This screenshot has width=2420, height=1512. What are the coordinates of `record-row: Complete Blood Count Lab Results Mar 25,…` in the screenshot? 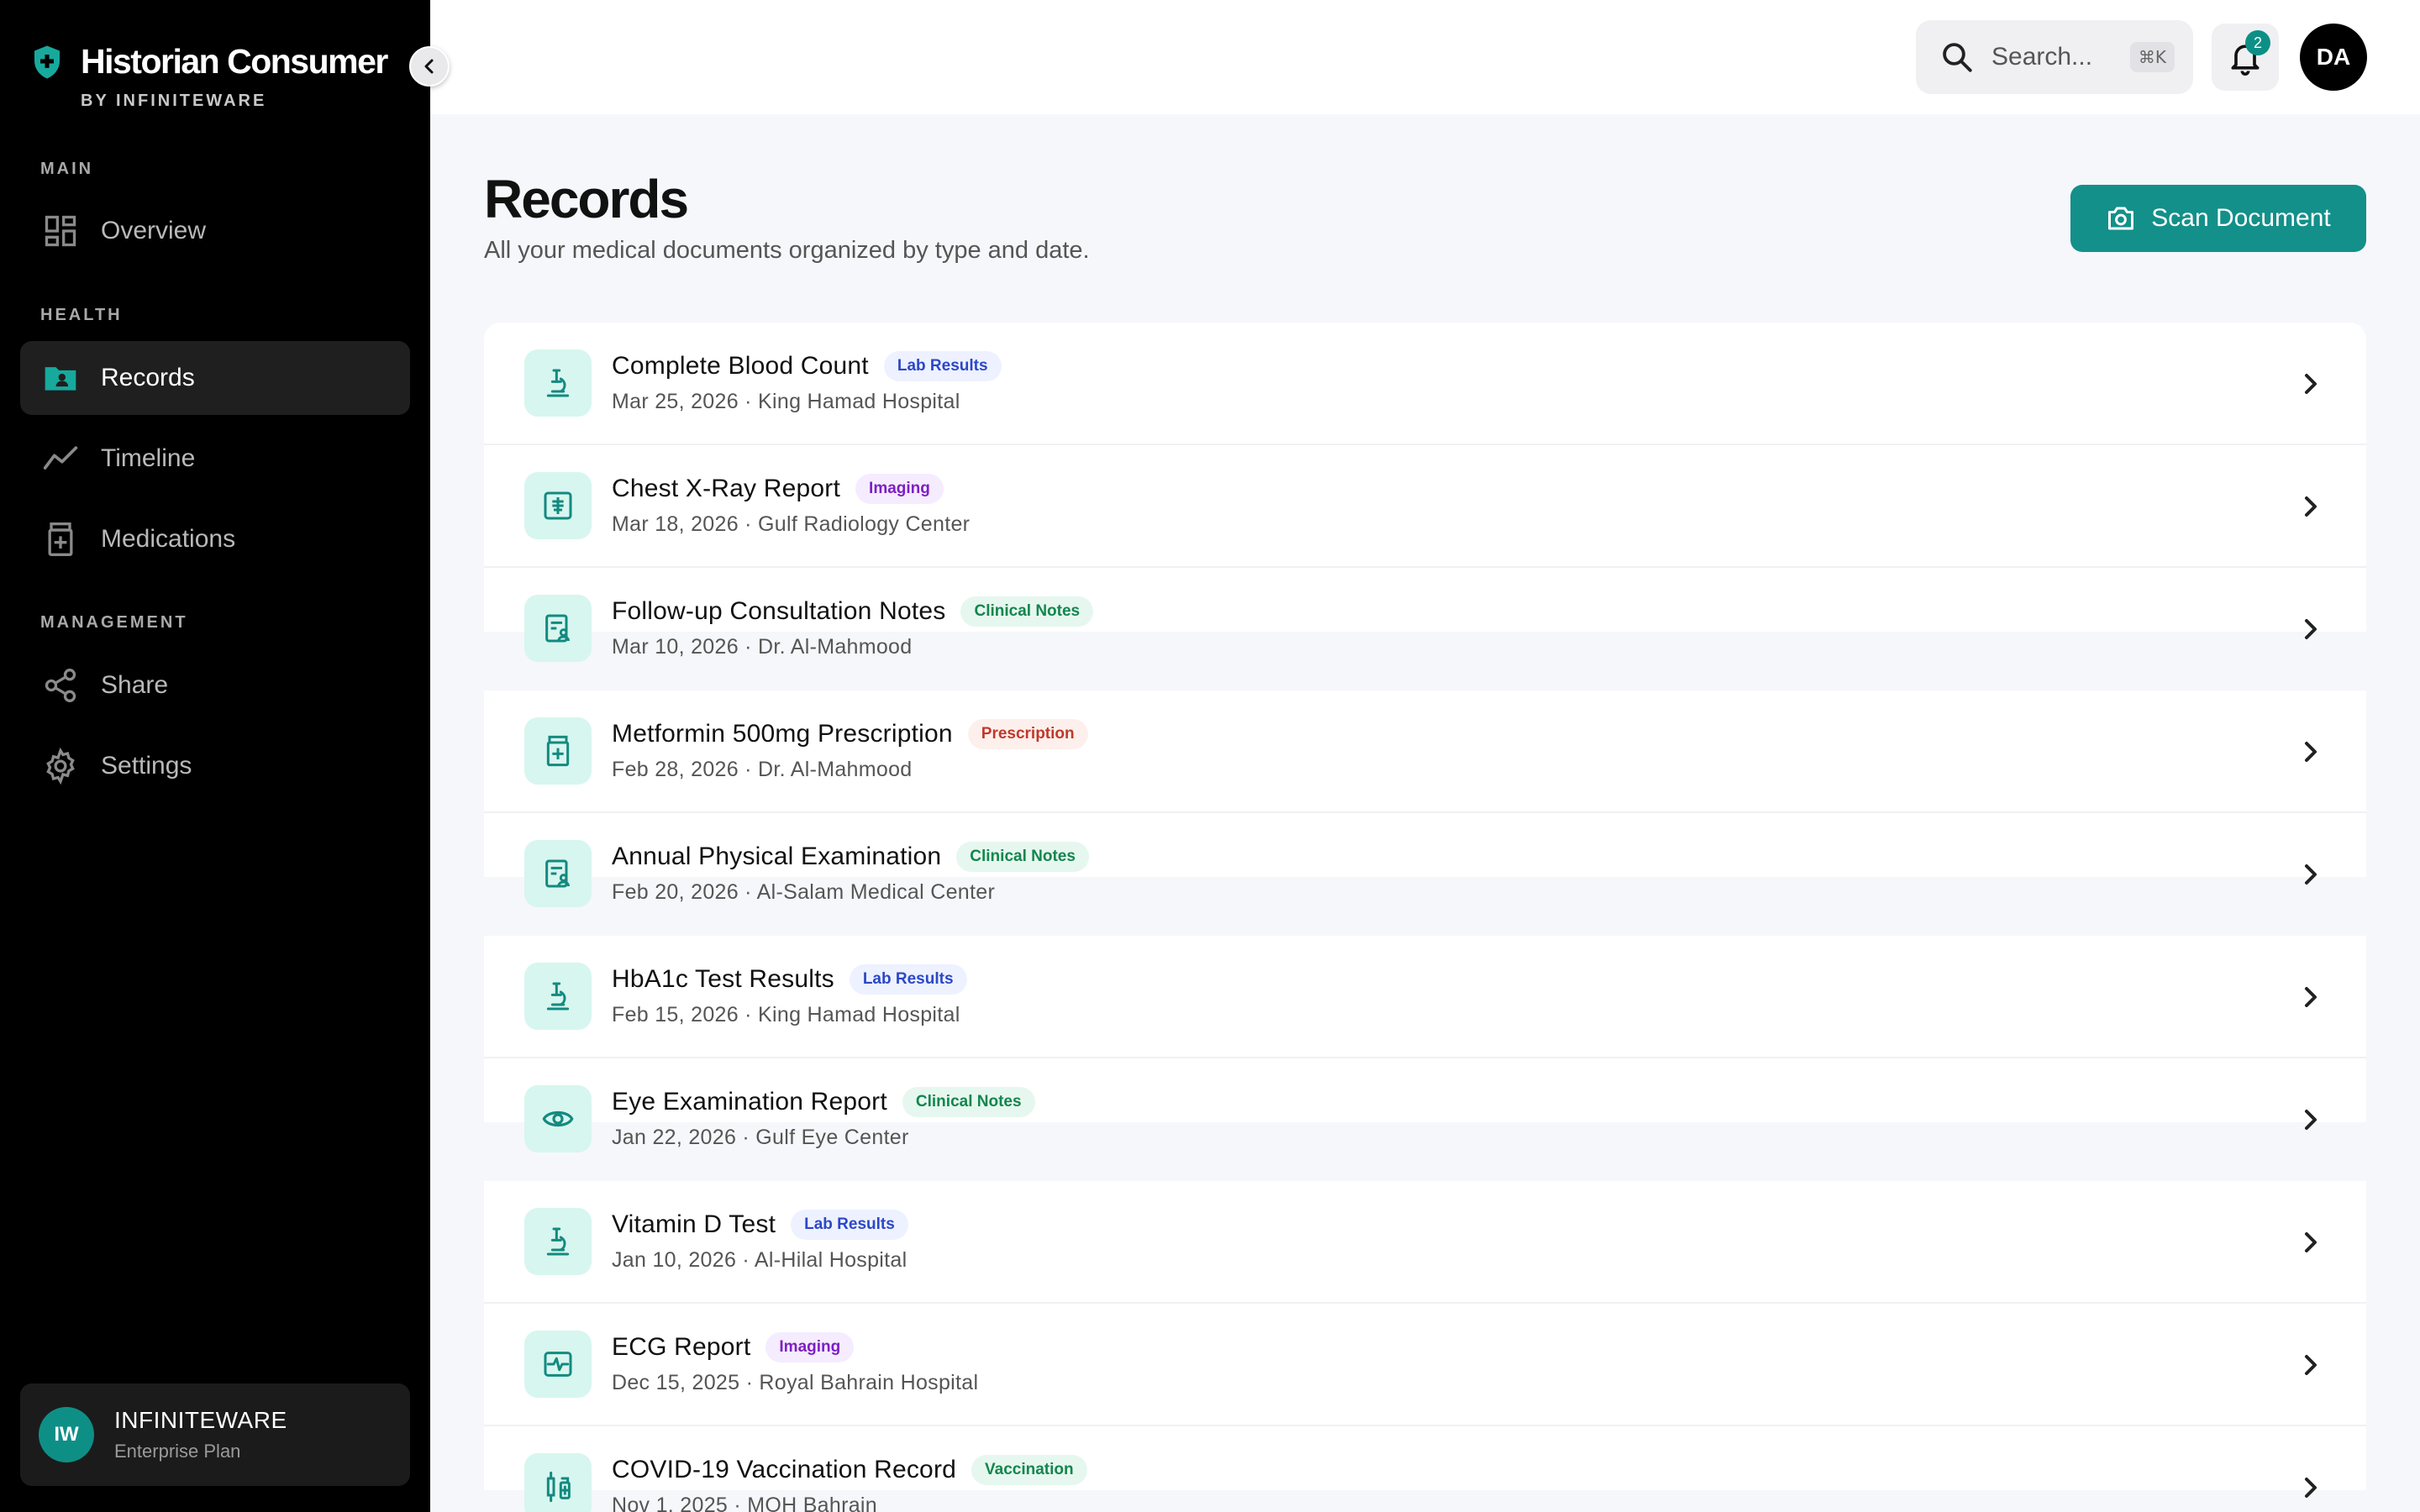 It's located at (1425, 384).